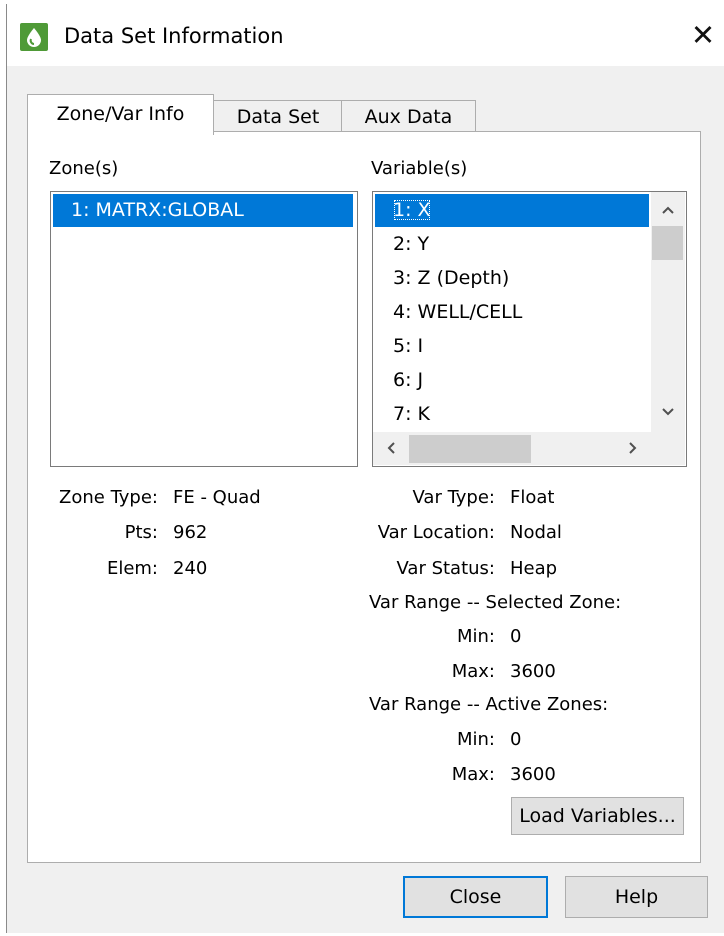 This screenshot has width=724, height=936. Describe the element at coordinates (667, 243) in the screenshot. I see `vertical-scroll-thumb` at that location.